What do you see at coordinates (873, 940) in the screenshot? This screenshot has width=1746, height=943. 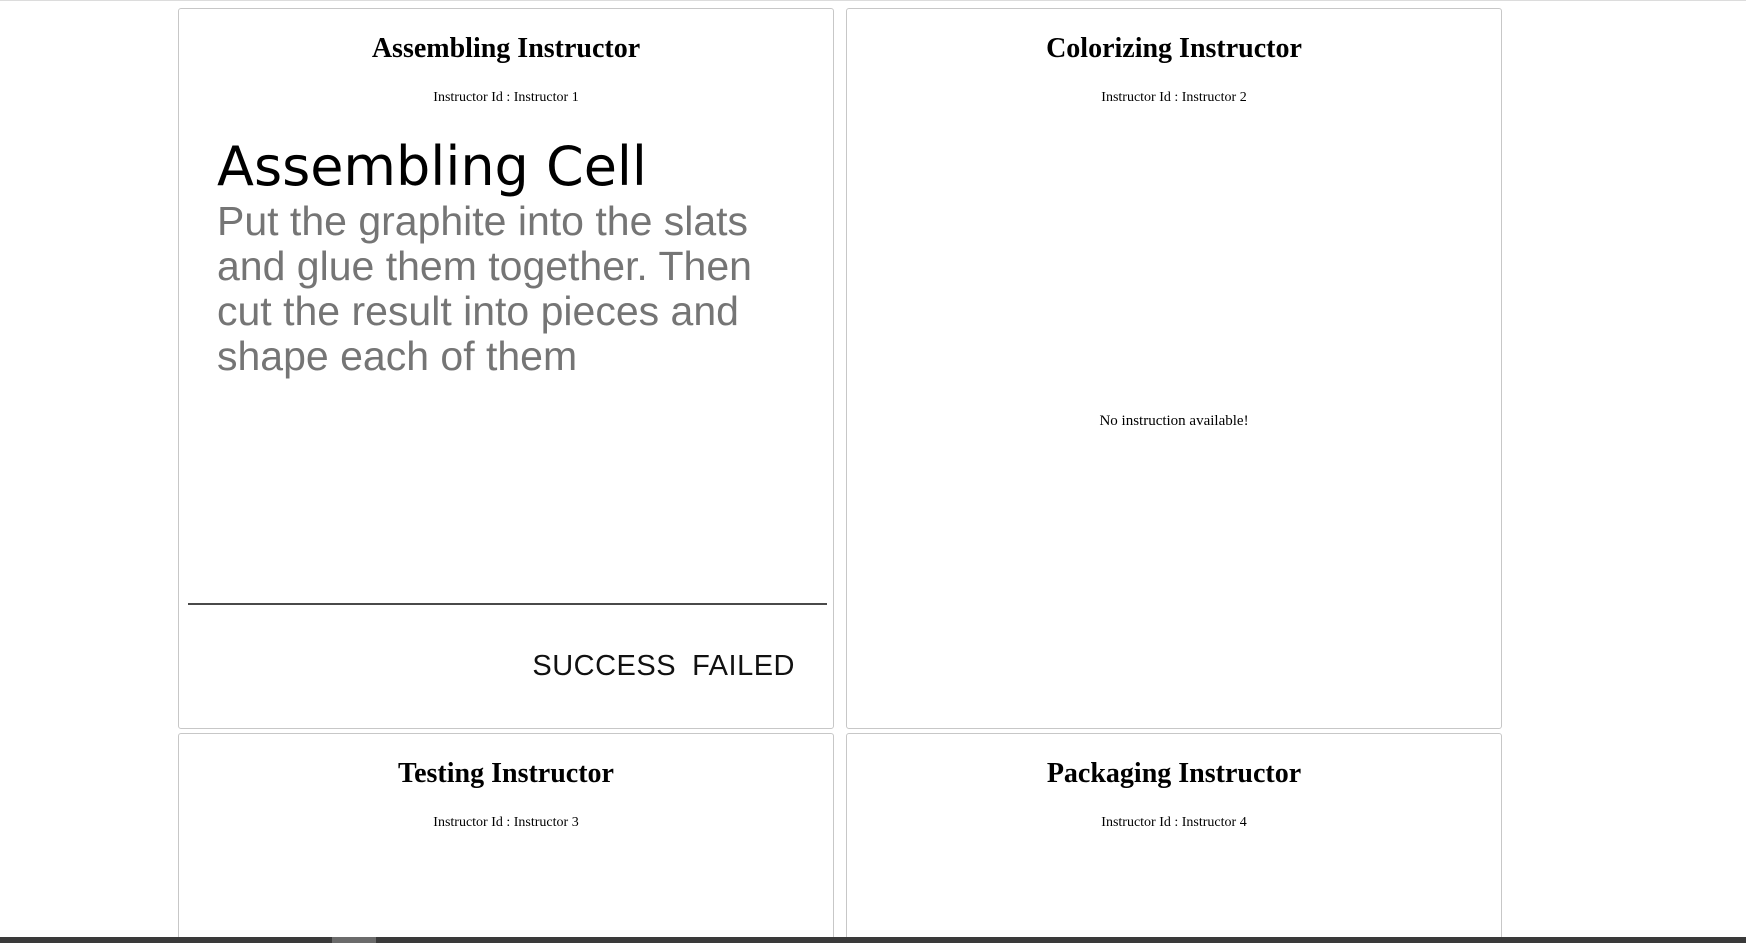 I see `horizontal-scrollbar` at bounding box center [873, 940].